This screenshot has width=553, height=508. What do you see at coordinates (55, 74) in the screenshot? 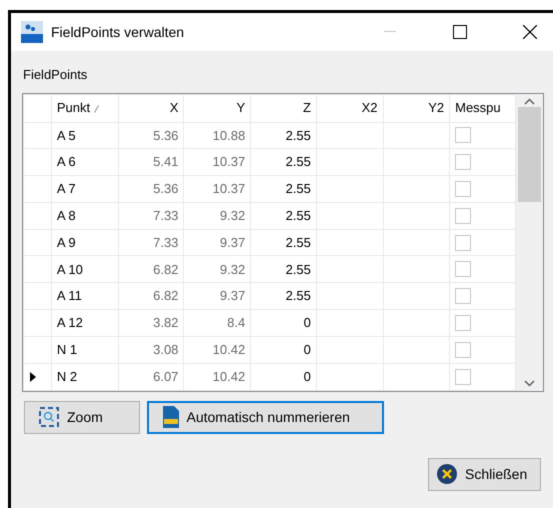
I see `group-label: FieldPoints` at bounding box center [55, 74].